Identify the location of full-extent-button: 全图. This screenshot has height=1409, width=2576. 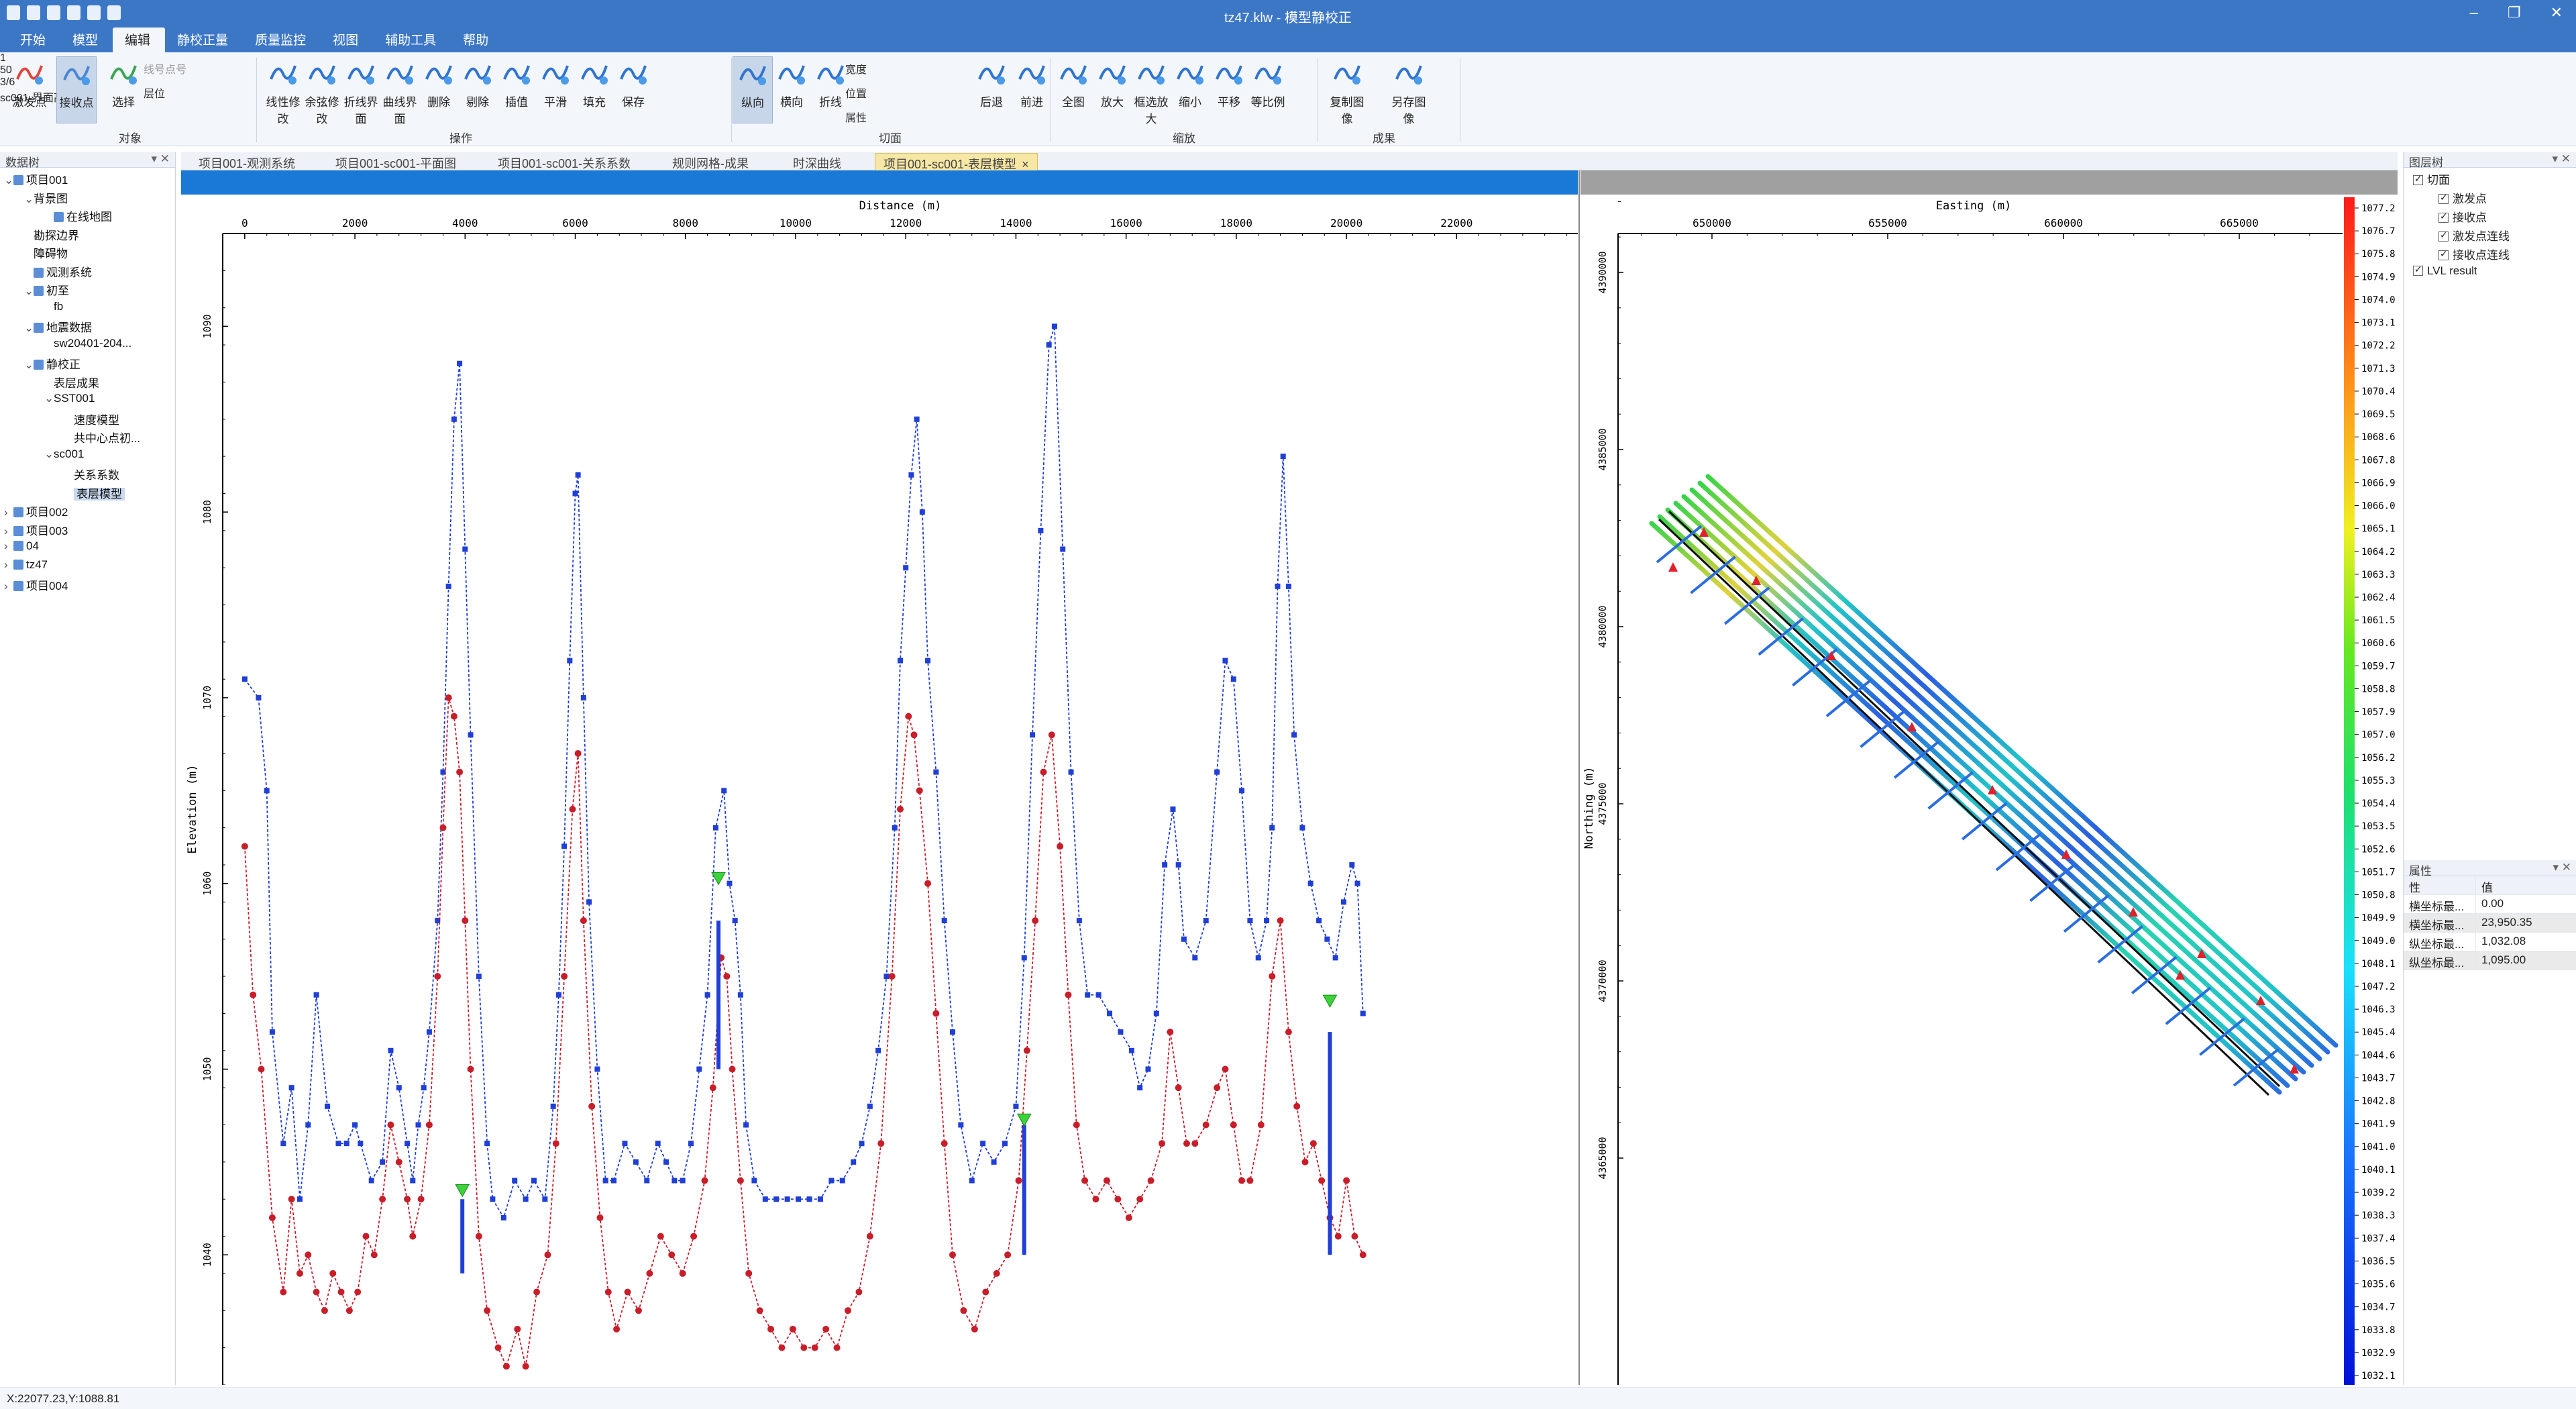
(1073, 82).